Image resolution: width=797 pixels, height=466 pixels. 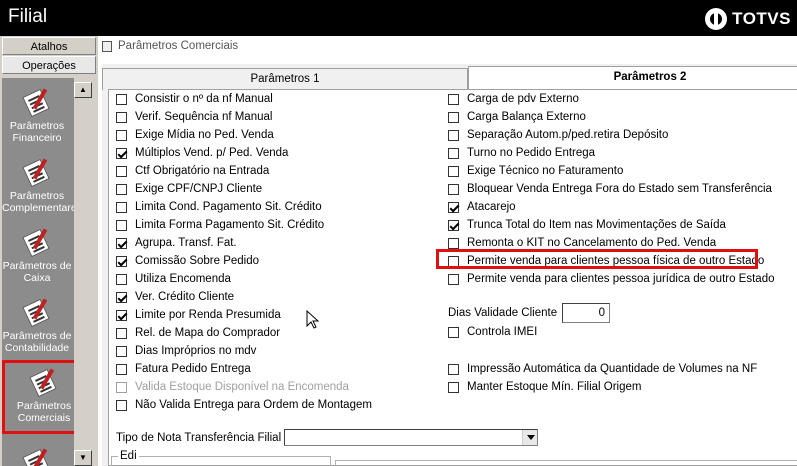 I want to click on checkbox-label: Exige Mídia no Ped. Venda, so click(x=204, y=135).